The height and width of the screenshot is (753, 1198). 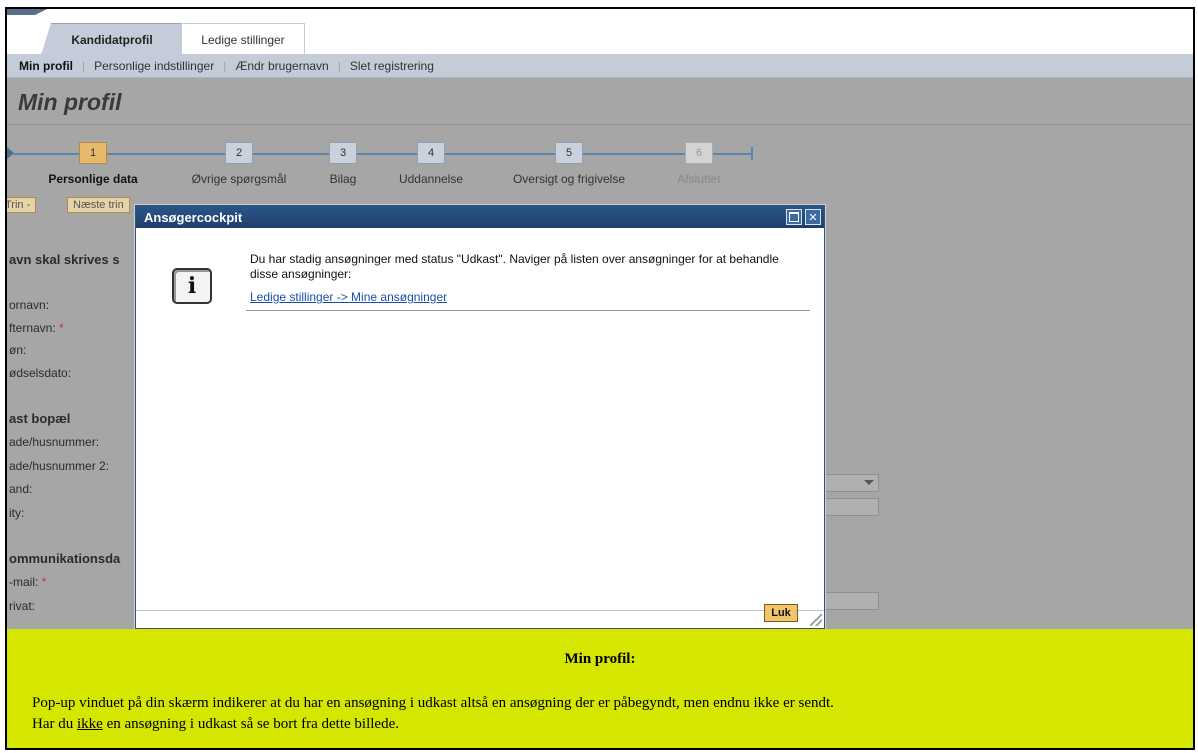 I want to click on subnav-slet-registrering: Slet registrering, so click(x=392, y=66).